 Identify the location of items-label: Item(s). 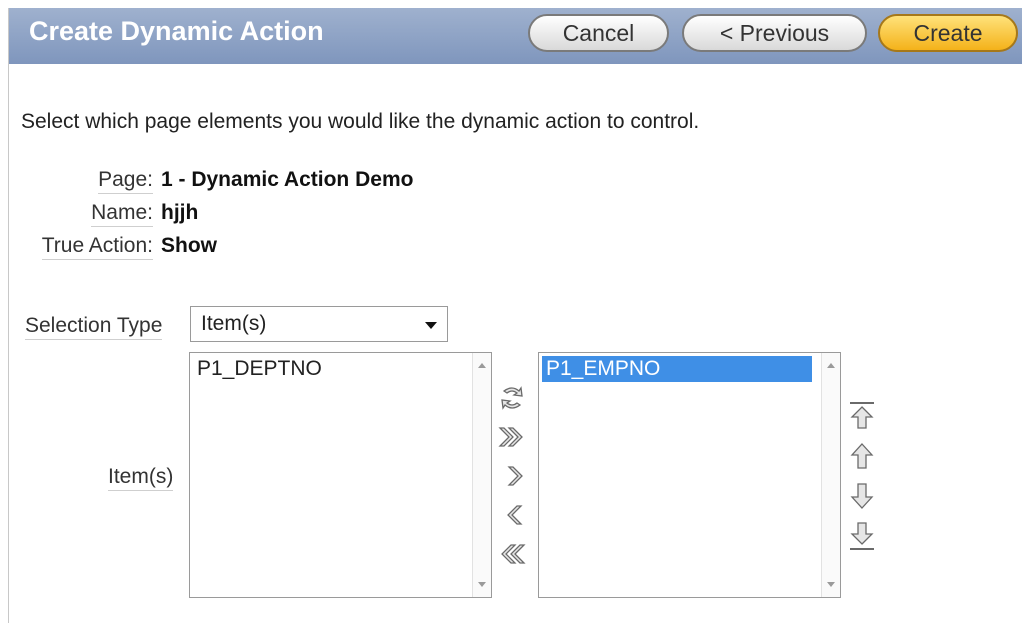
(141, 478).